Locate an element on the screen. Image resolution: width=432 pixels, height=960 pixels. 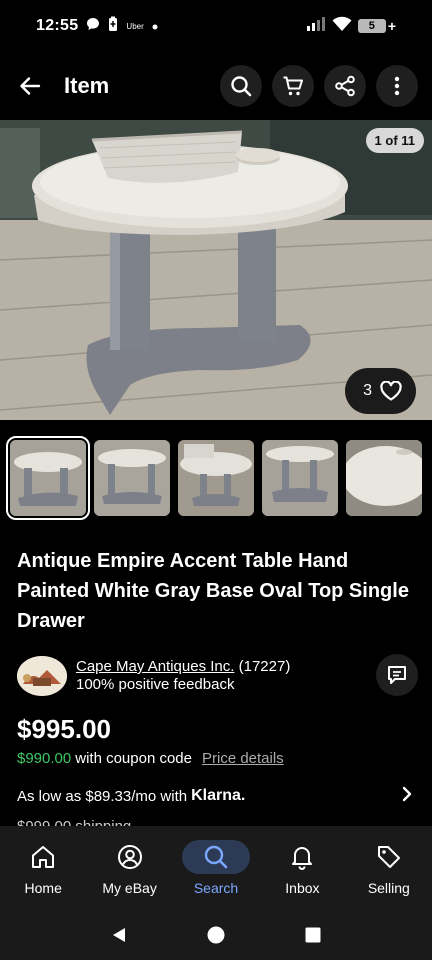
nav-search-label: Search is located at coordinates (216, 888).